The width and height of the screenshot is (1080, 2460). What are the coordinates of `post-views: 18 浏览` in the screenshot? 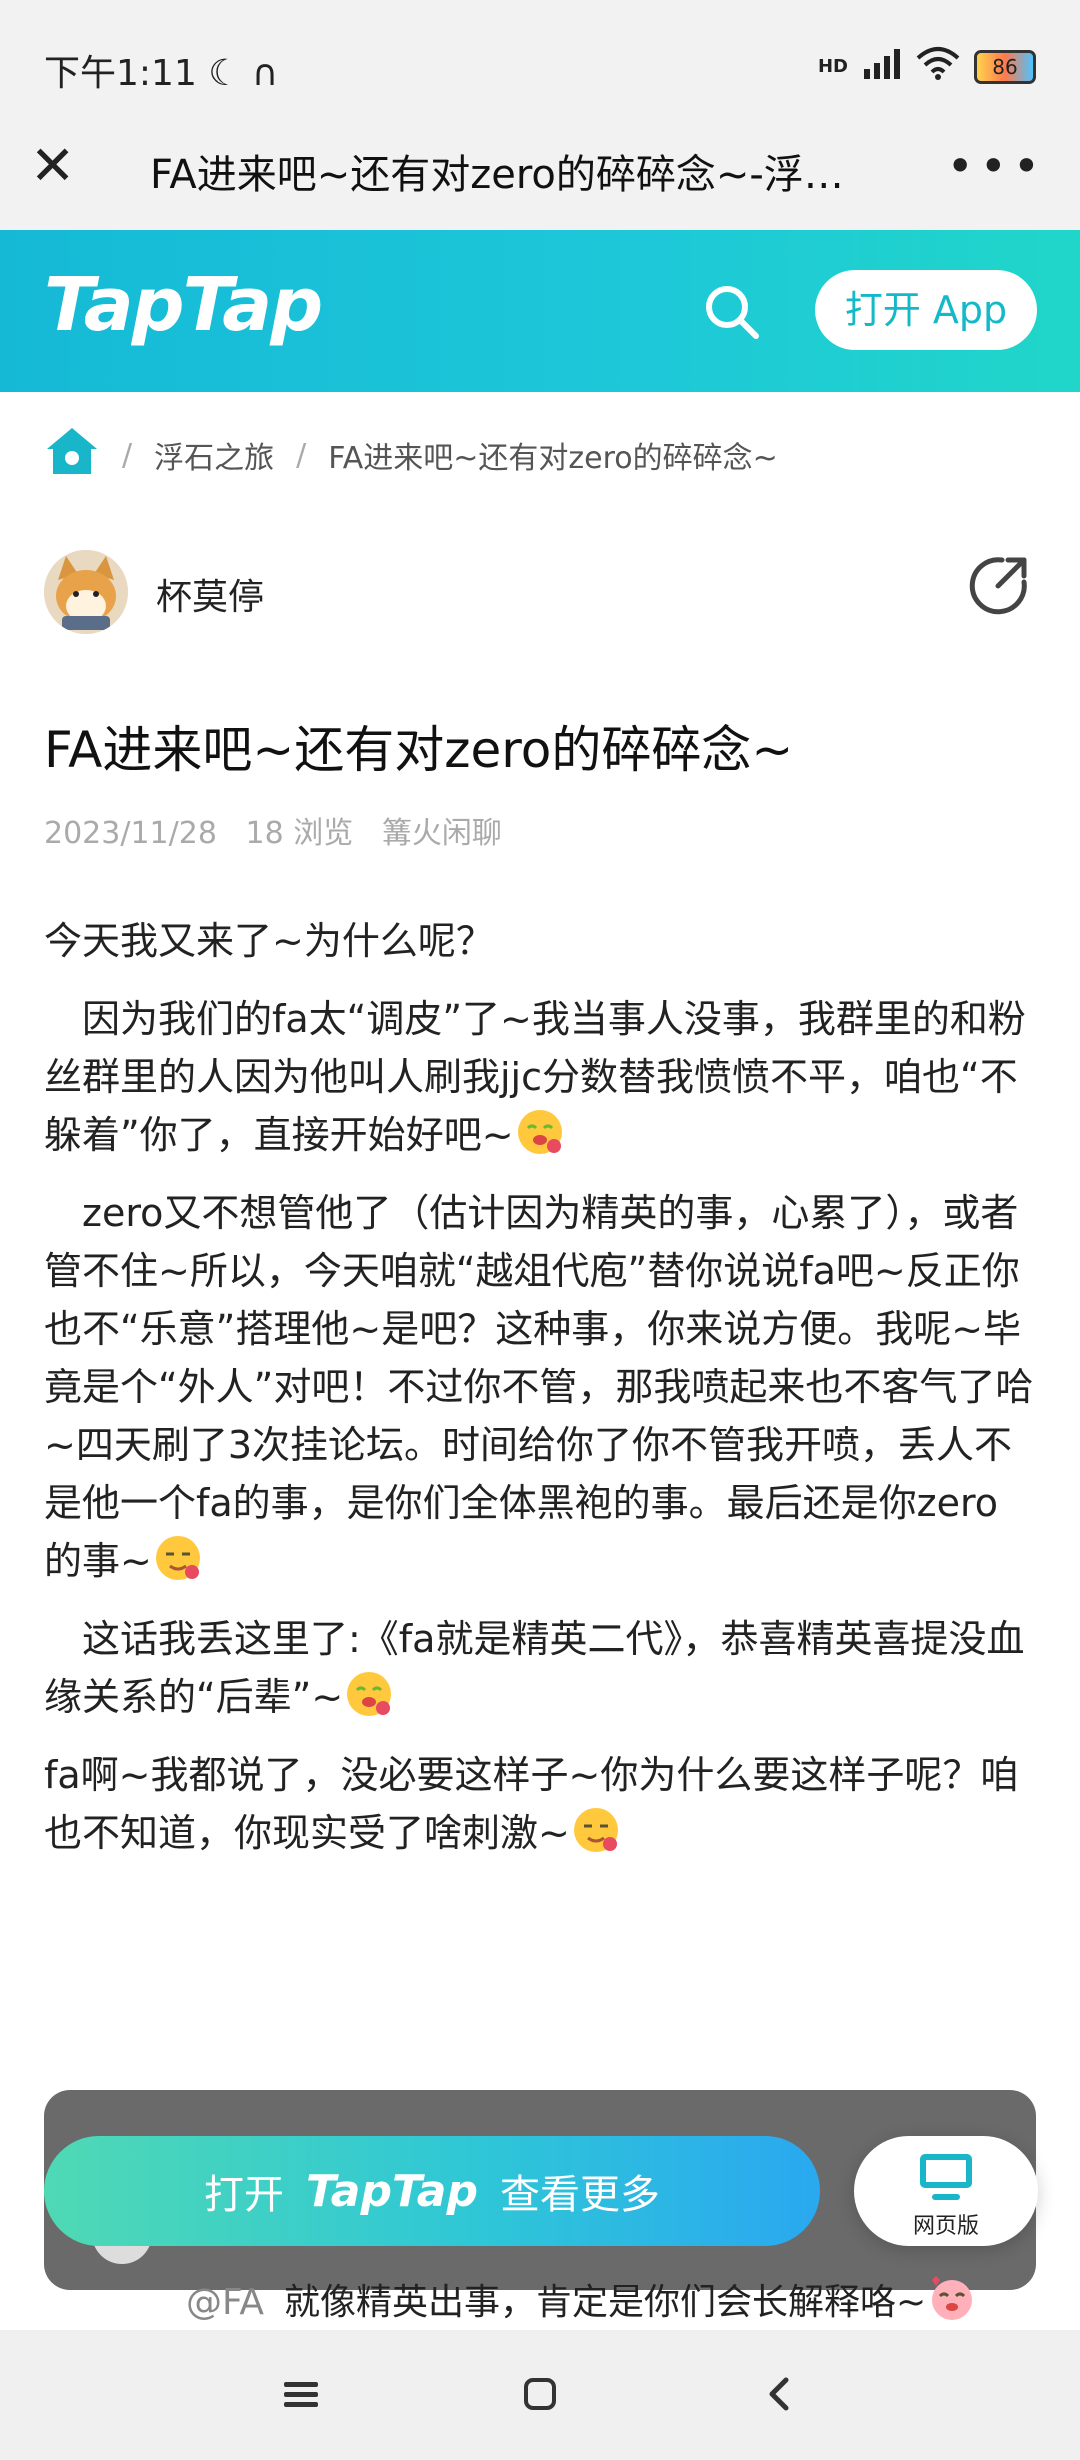 It's located at (299, 833).